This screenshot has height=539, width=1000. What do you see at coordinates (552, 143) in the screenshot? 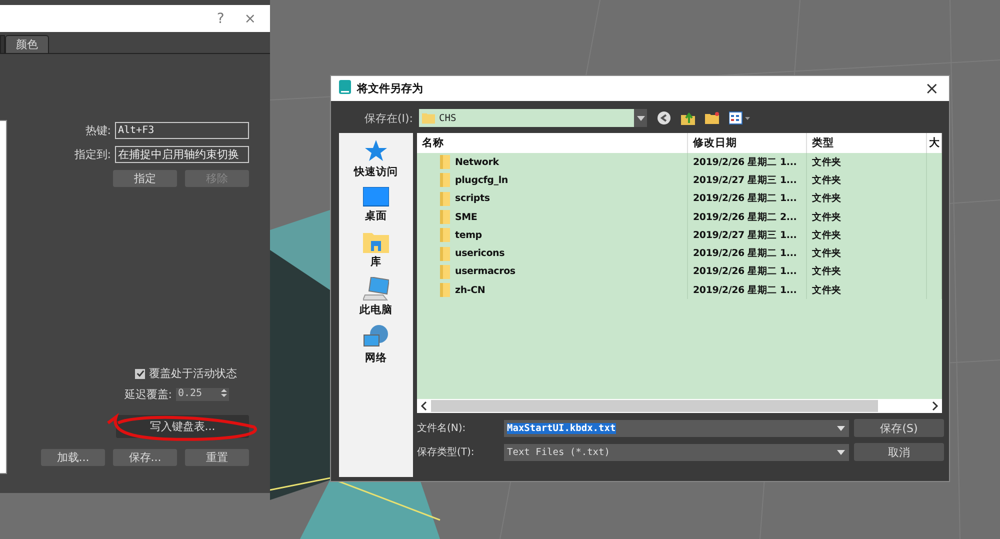
I see `column-header: 名称` at bounding box center [552, 143].